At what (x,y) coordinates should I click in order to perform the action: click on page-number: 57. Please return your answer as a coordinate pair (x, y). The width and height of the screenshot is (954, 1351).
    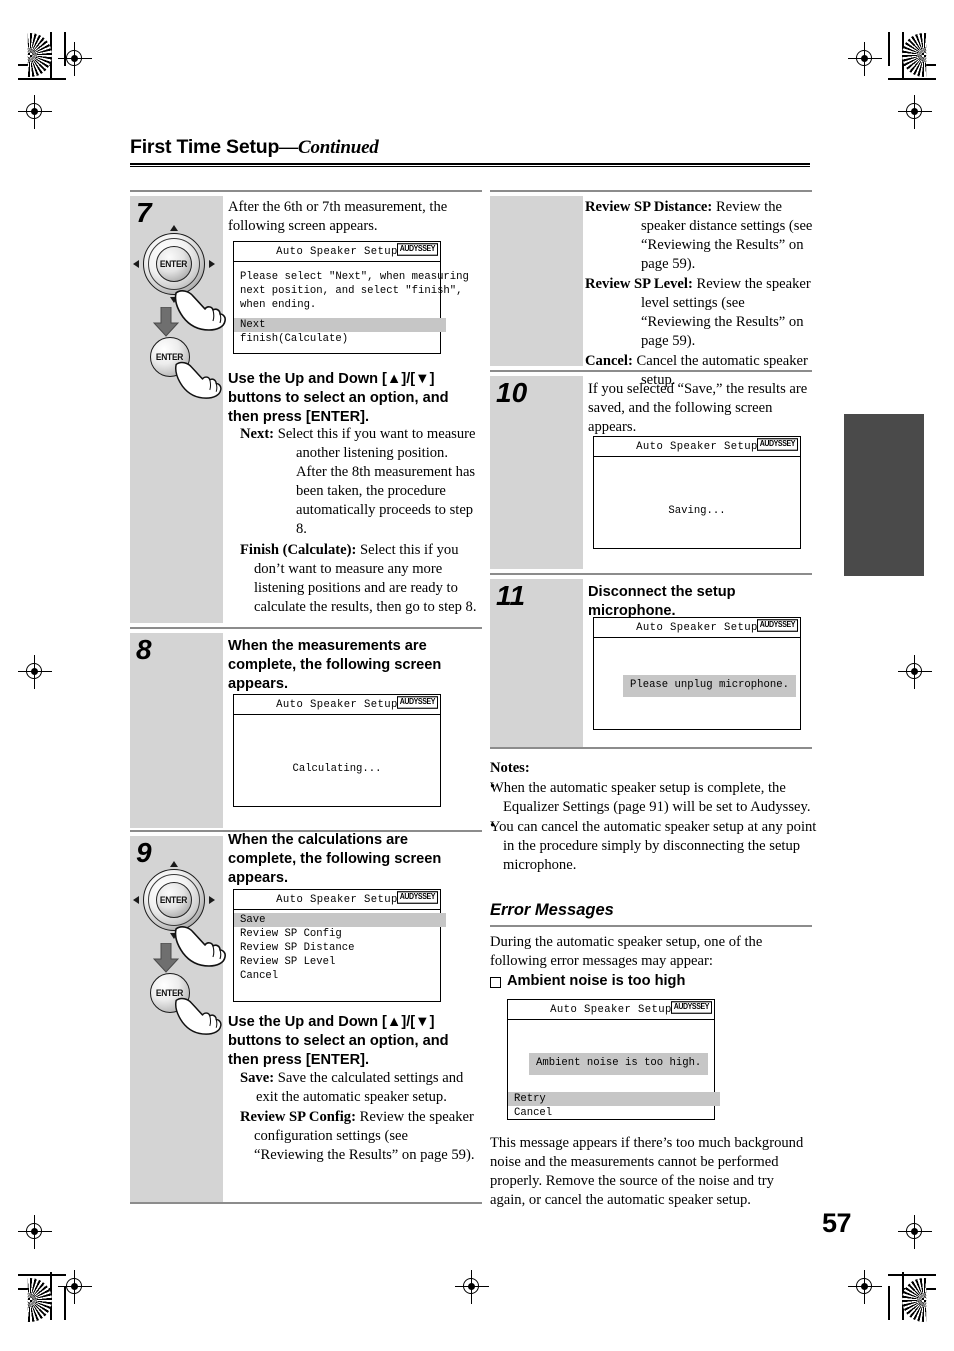
    Looking at the image, I should click on (837, 1223).